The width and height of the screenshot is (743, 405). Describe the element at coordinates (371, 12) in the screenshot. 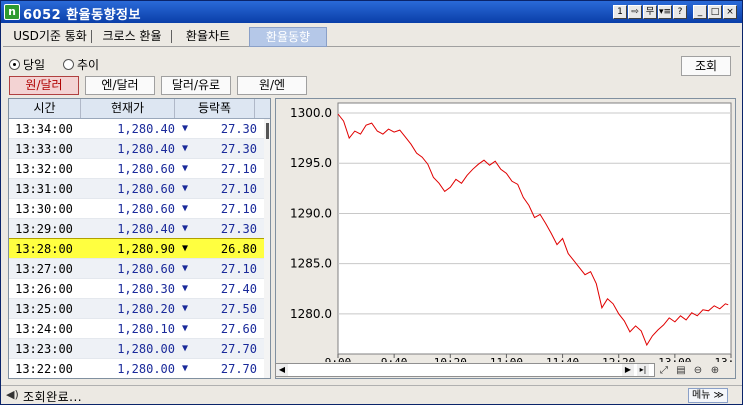

I see `title-bar: n 6052 환율동향정보 1 ⇨ 무 ▾≡ ? _ □ ×` at that location.